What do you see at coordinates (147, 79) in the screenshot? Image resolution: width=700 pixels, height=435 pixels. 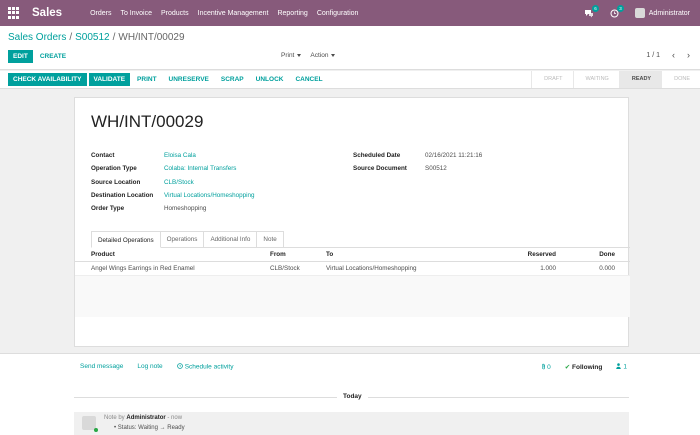 I see `print-button: PRINT` at bounding box center [147, 79].